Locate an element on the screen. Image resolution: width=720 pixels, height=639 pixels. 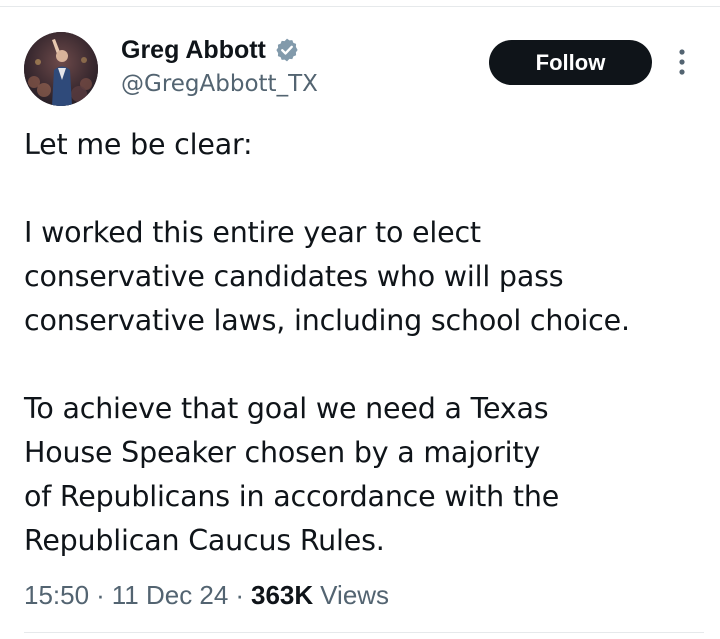
tweet-line: Let me be clear: is located at coordinates (138, 144).